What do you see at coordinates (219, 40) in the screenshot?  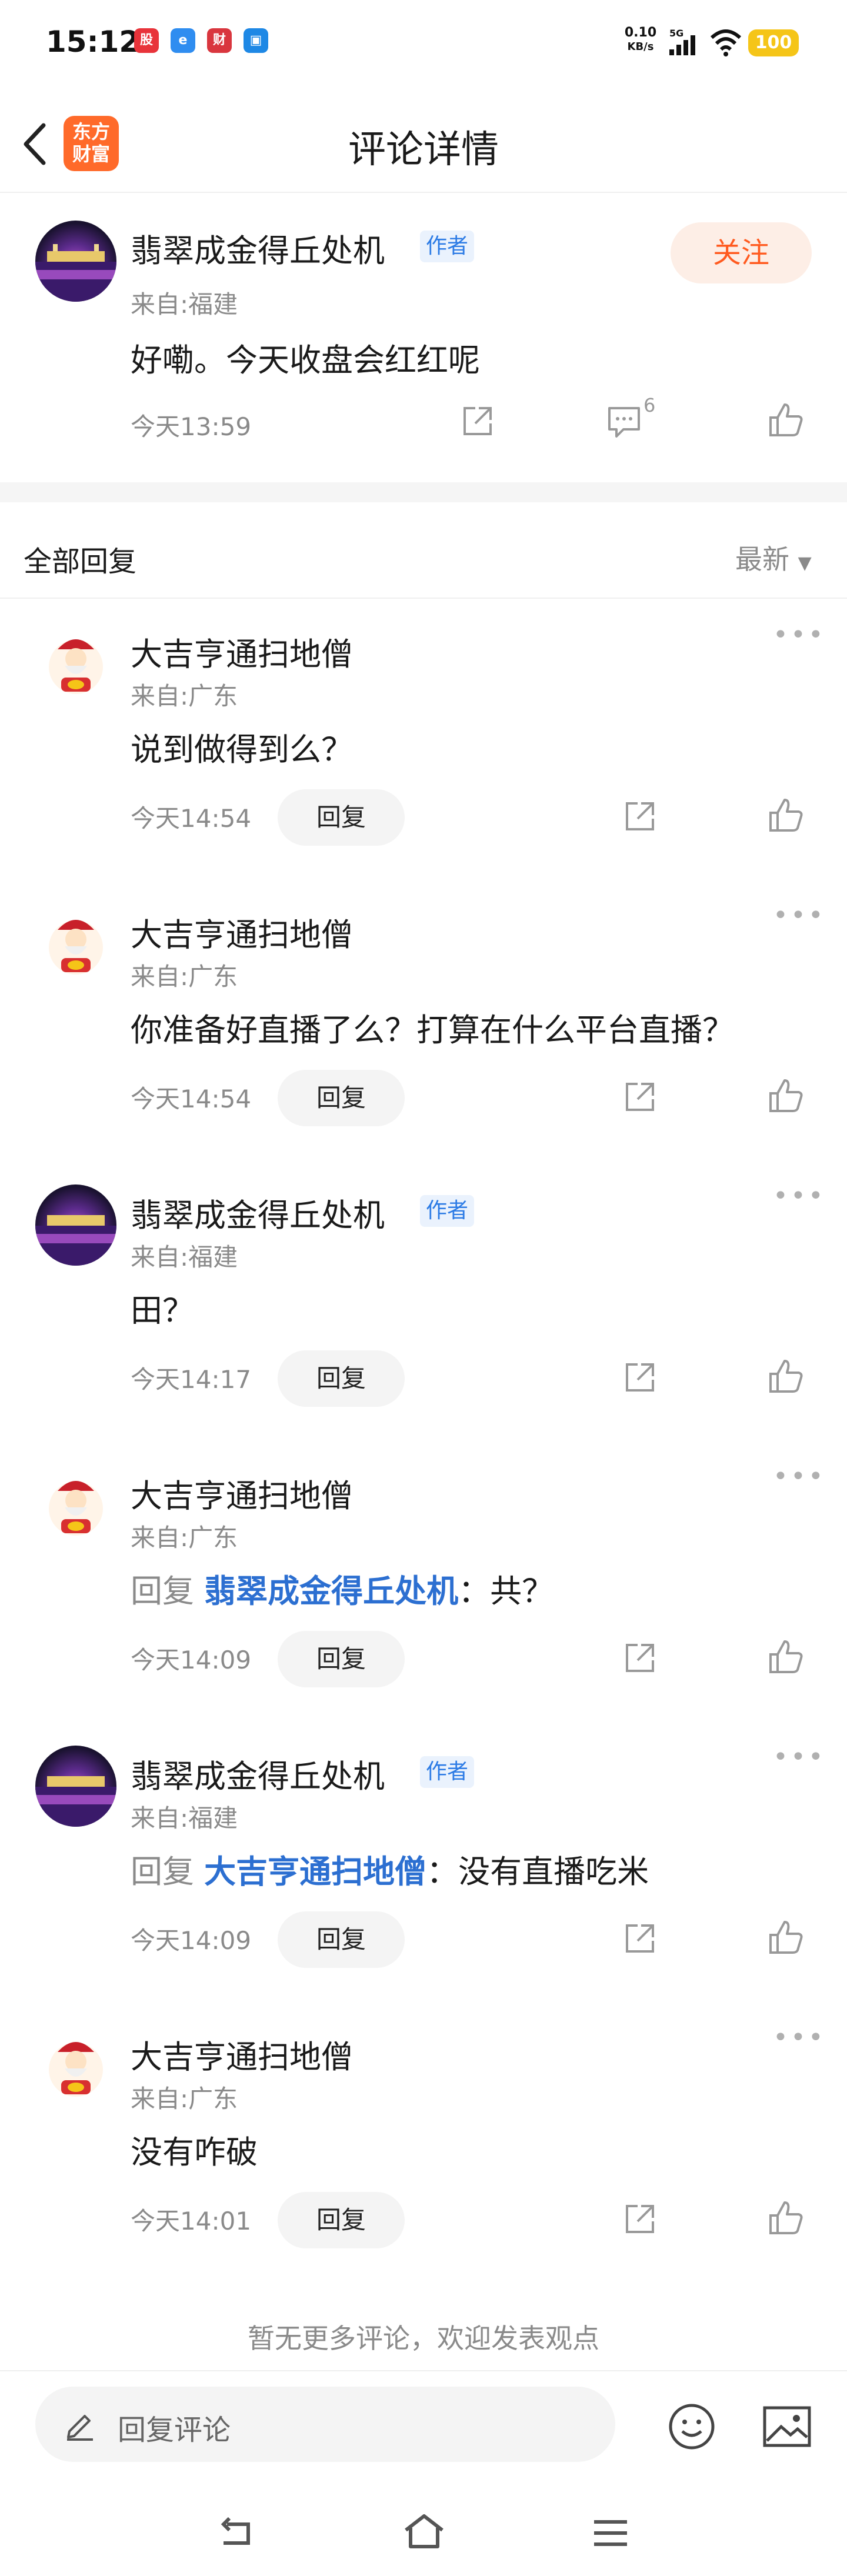 I see `app-notification-icon: 财` at bounding box center [219, 40].